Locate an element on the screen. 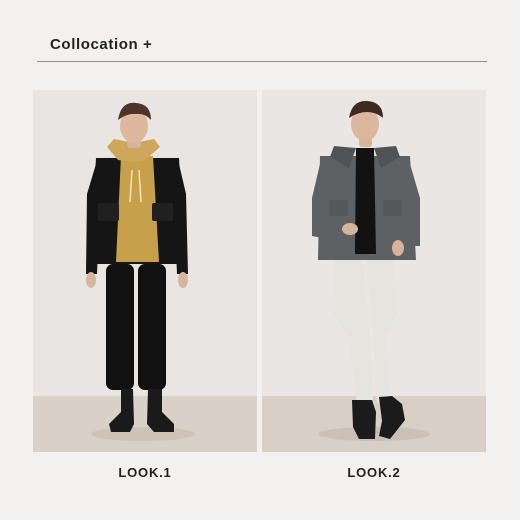 The width and height of the screenshot is (520, 520). look-1-pants-left is located at coordinates (120, 327).